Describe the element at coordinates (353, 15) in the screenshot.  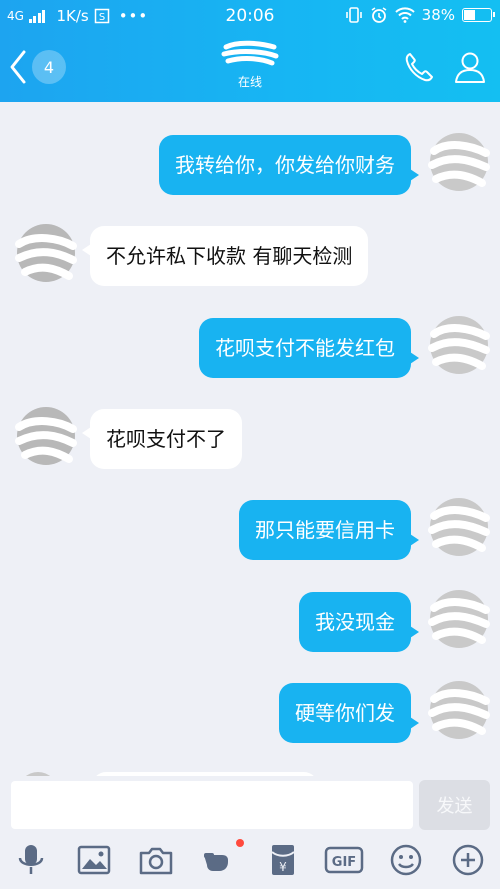
I see `vibrate-icon` at that location.